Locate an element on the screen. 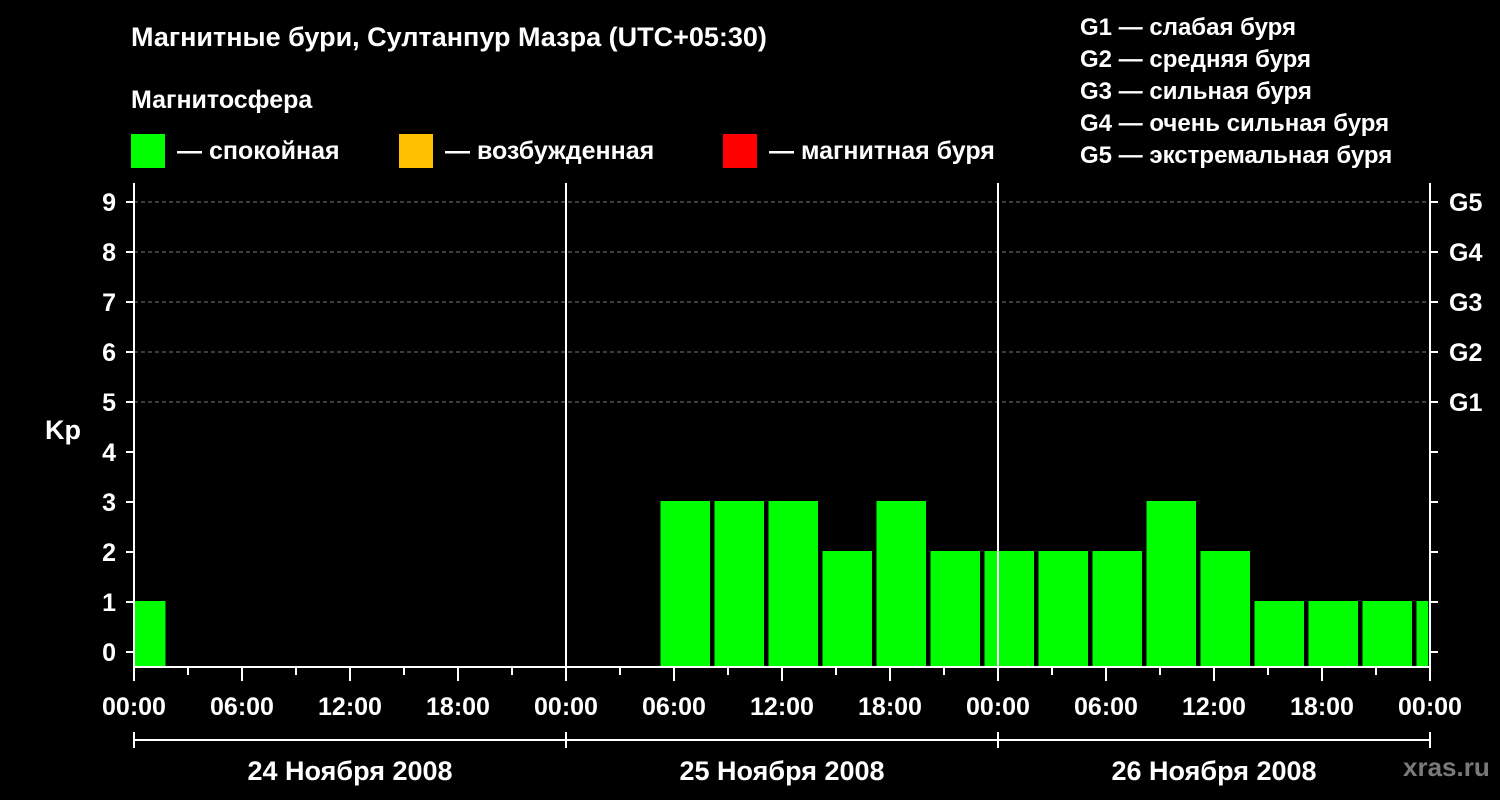  y-tick-label-6: 6 is located at coordinates (109, 353).